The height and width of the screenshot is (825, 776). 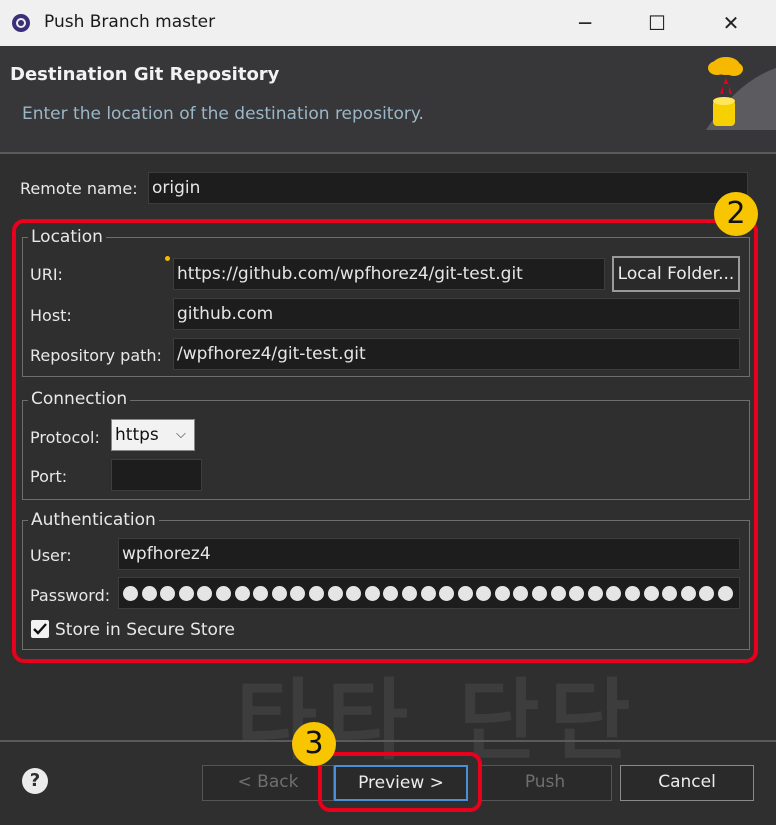 I want to click on close-button: ✕, so click(x=731, y=23).